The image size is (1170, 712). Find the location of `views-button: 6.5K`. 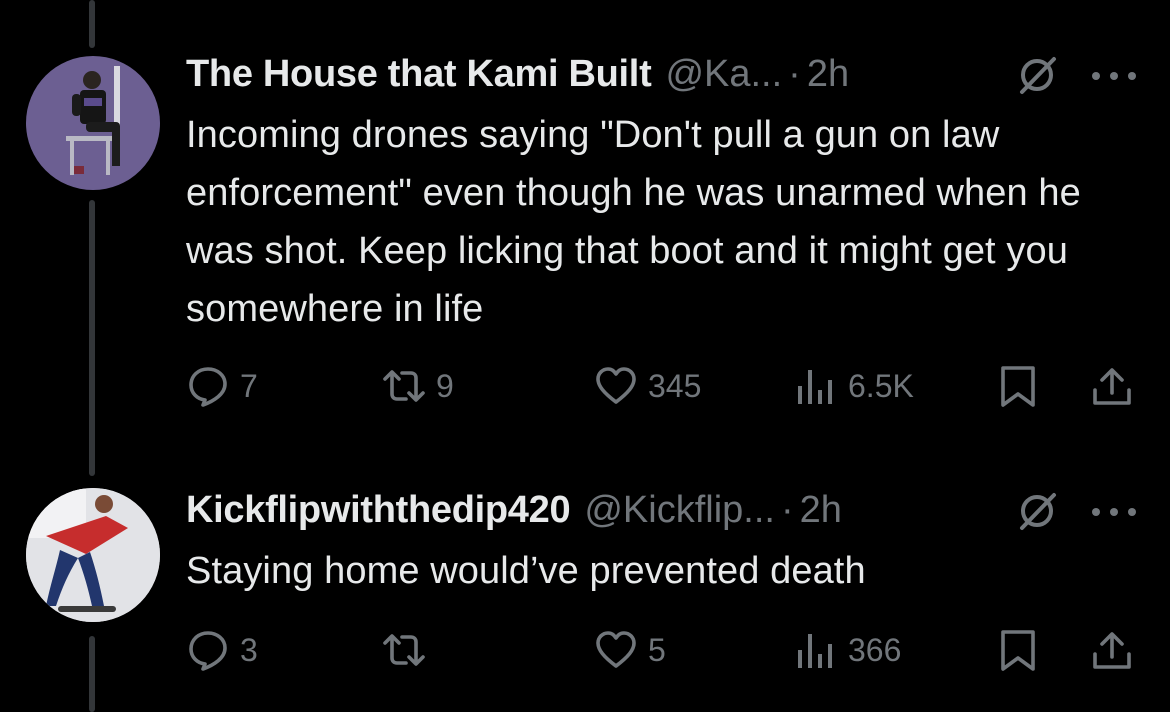

views-button: 6.5K is located at coordinates (854, 386).